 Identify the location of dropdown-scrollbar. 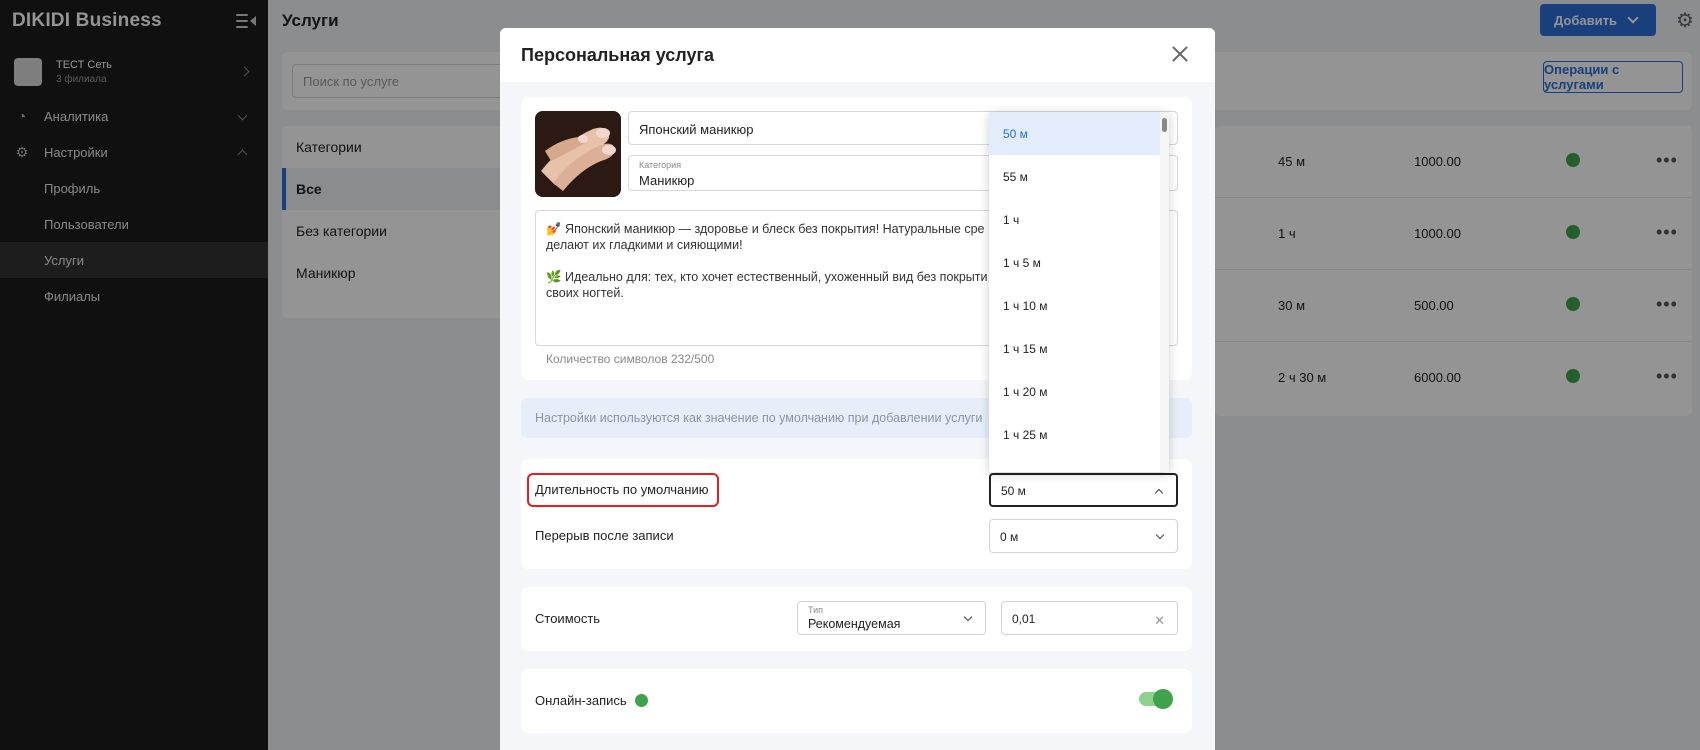
(1164, 125).